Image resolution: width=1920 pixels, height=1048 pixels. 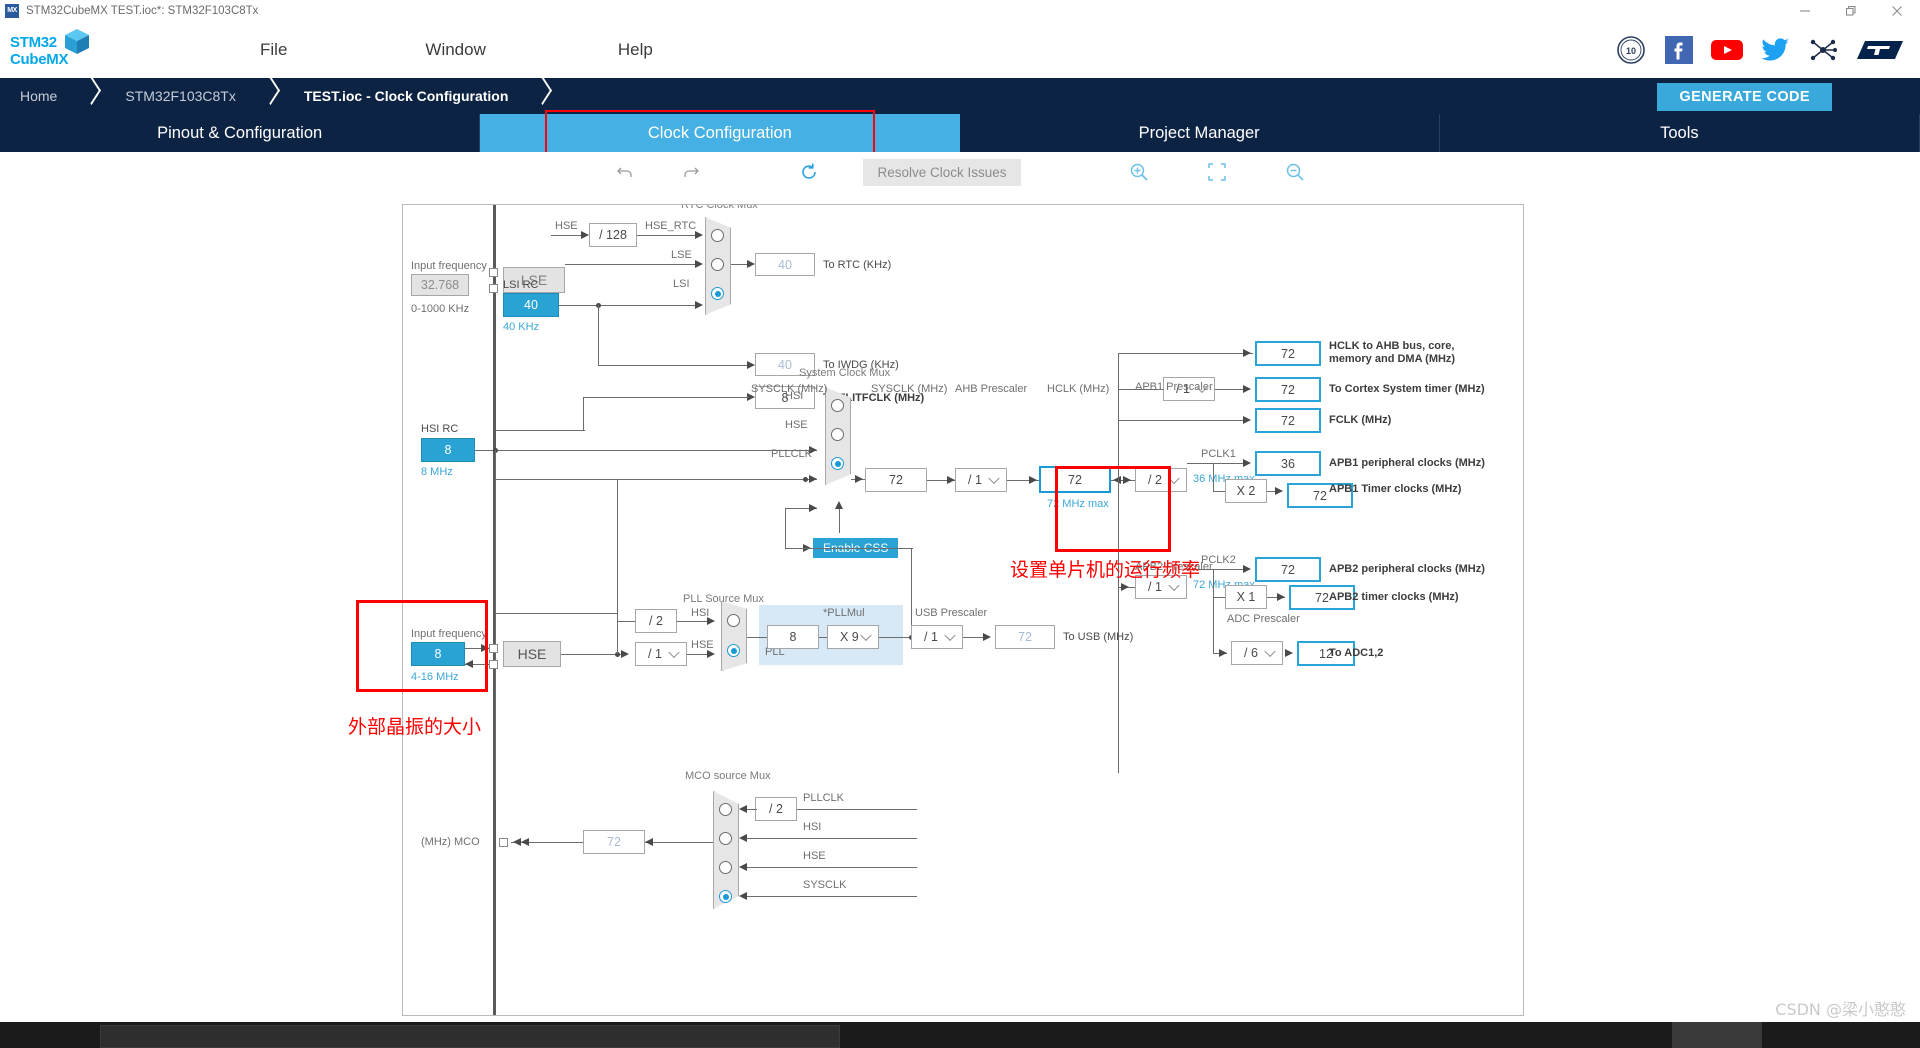 What do you see at coordinates (942, 172) in the screenshot?
I see `resolve-clock-issues-button: Resolve Clock Issues` at bounding box center [942, 172].